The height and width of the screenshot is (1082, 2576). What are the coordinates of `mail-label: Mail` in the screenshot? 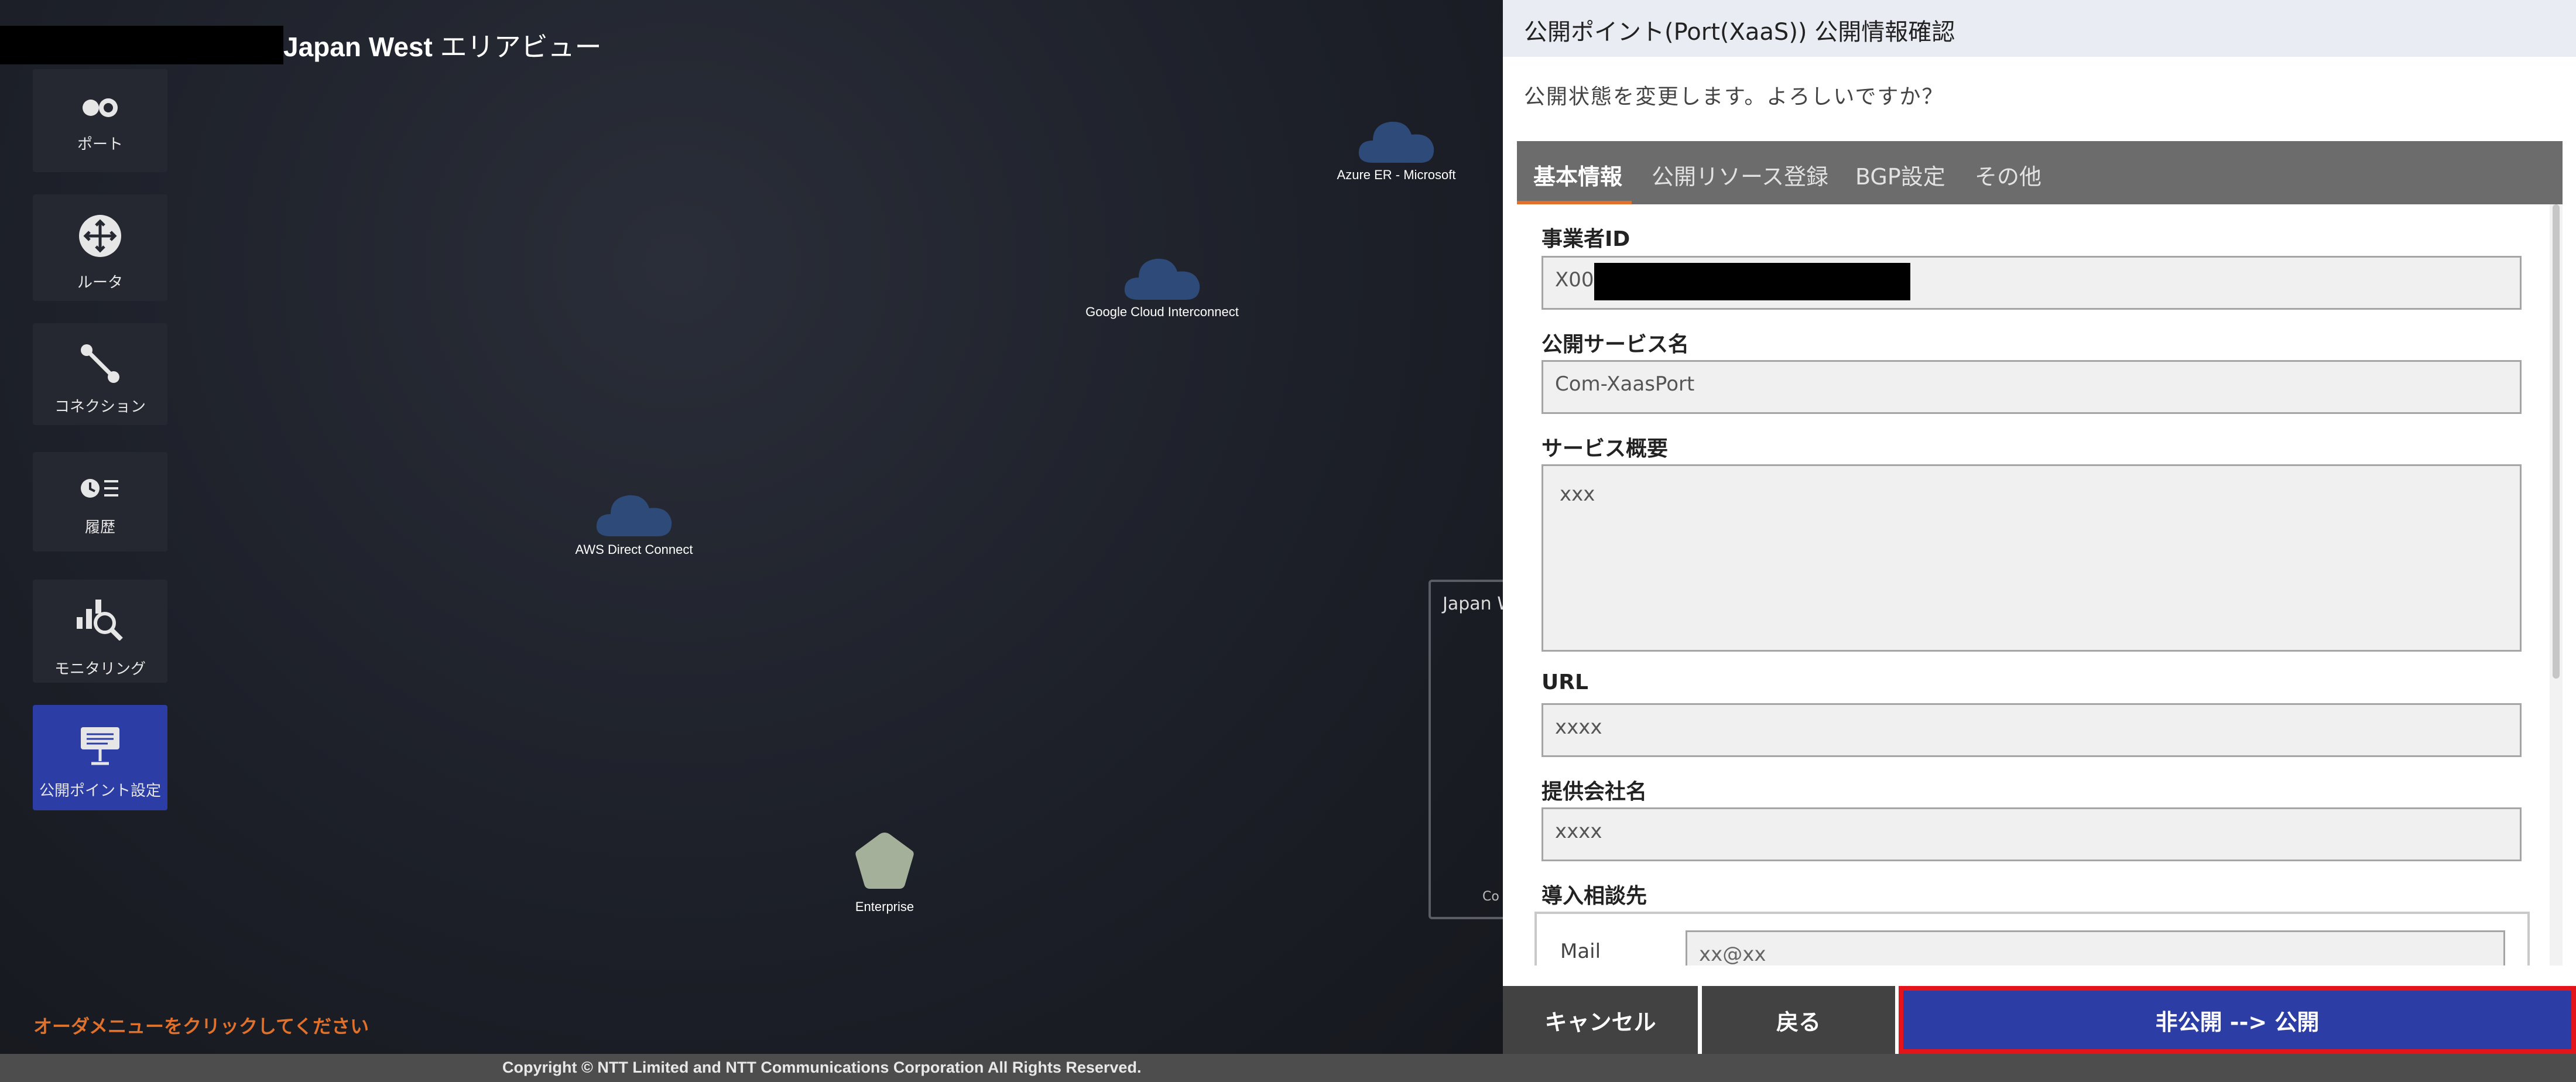 It's located at (1580, 951).